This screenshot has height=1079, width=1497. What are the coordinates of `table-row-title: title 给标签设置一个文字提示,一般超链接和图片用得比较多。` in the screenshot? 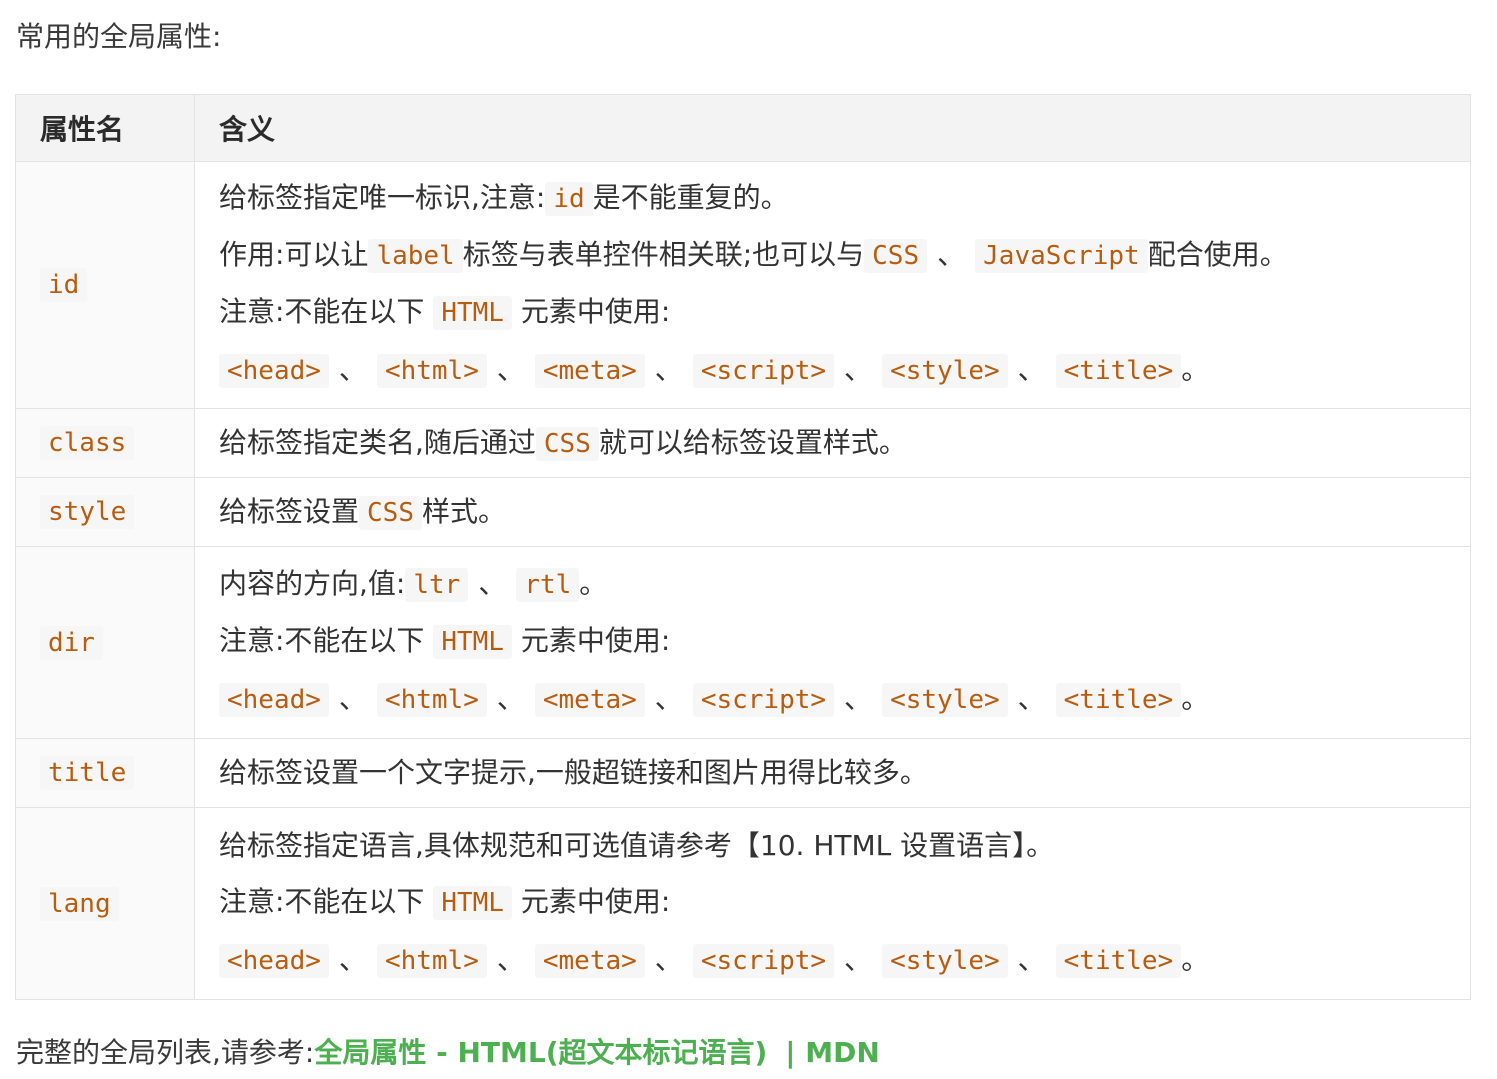 It's located at (743, 773).